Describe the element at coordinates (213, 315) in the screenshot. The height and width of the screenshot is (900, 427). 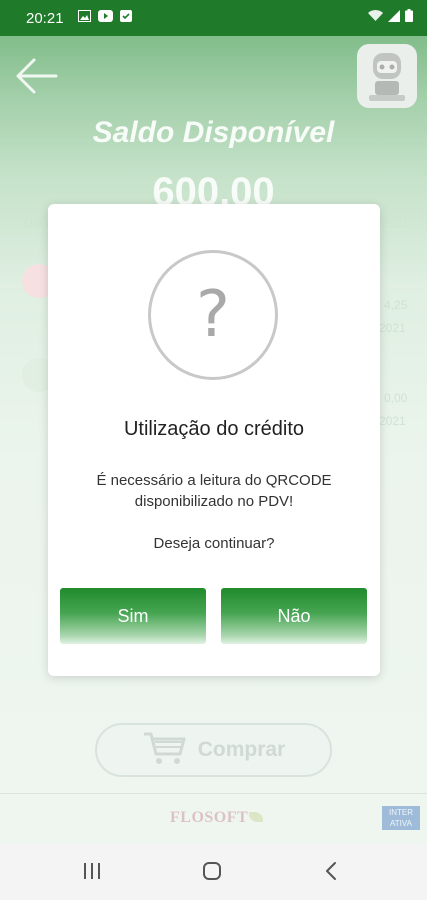
I see `question-mark-icon: ?` at that location.